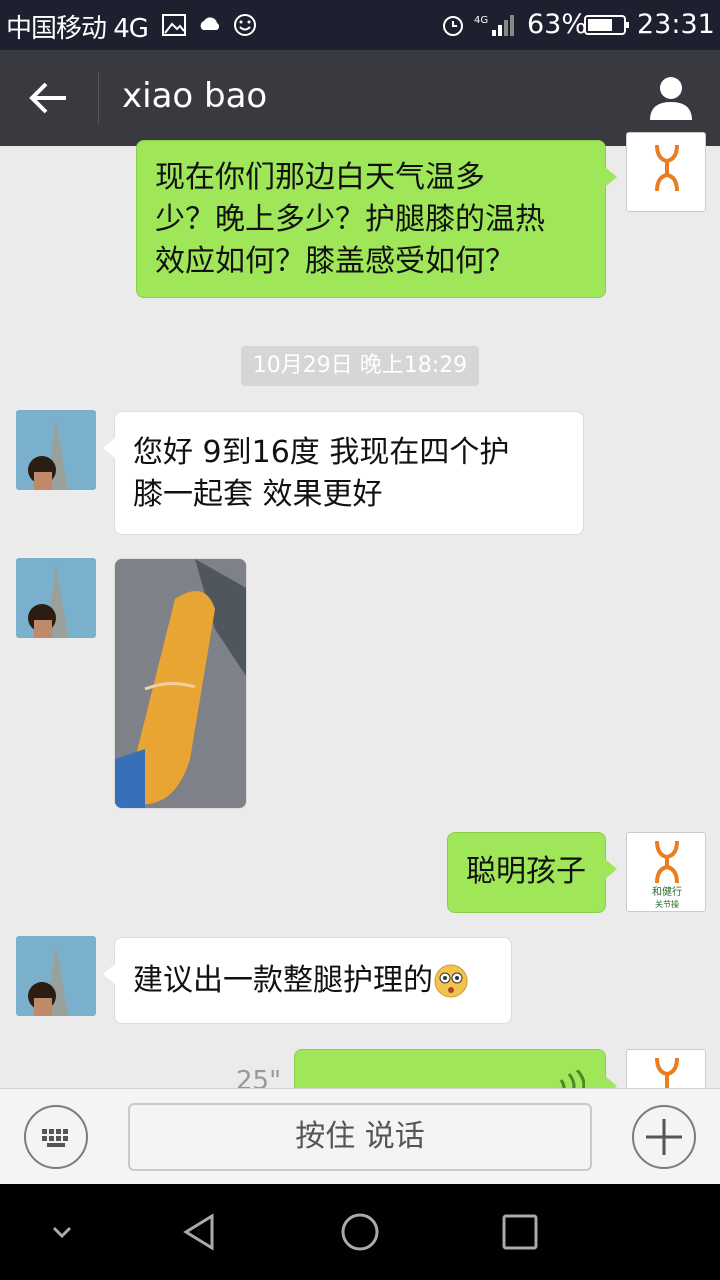  Describe the element at coordinates (62, 1232) in the screenshot. I see `hide-keyboard-chevron-icon` at that location.